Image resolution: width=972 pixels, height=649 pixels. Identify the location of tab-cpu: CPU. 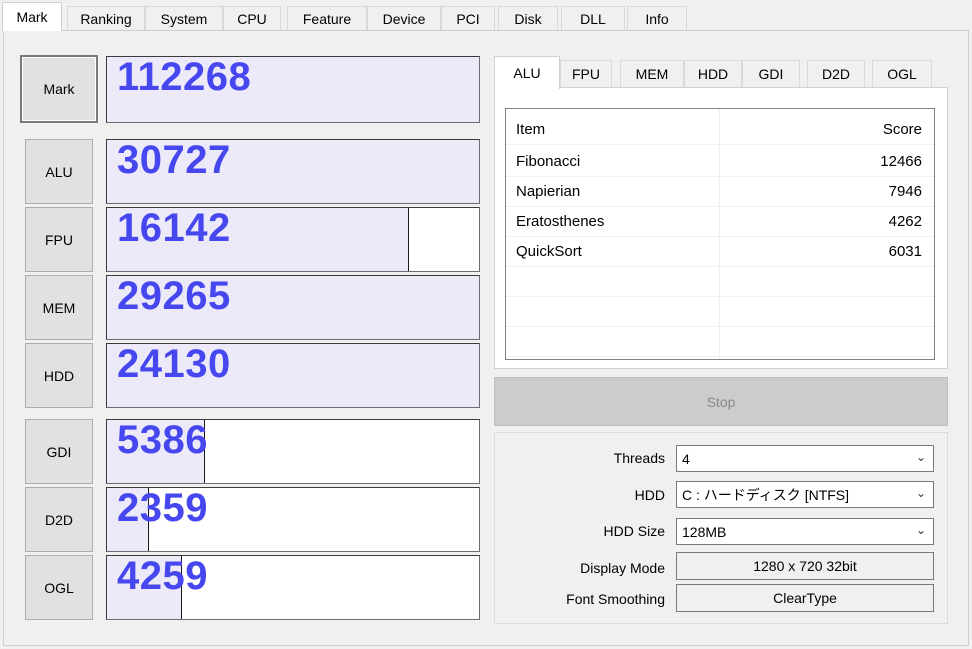
(252, 18).